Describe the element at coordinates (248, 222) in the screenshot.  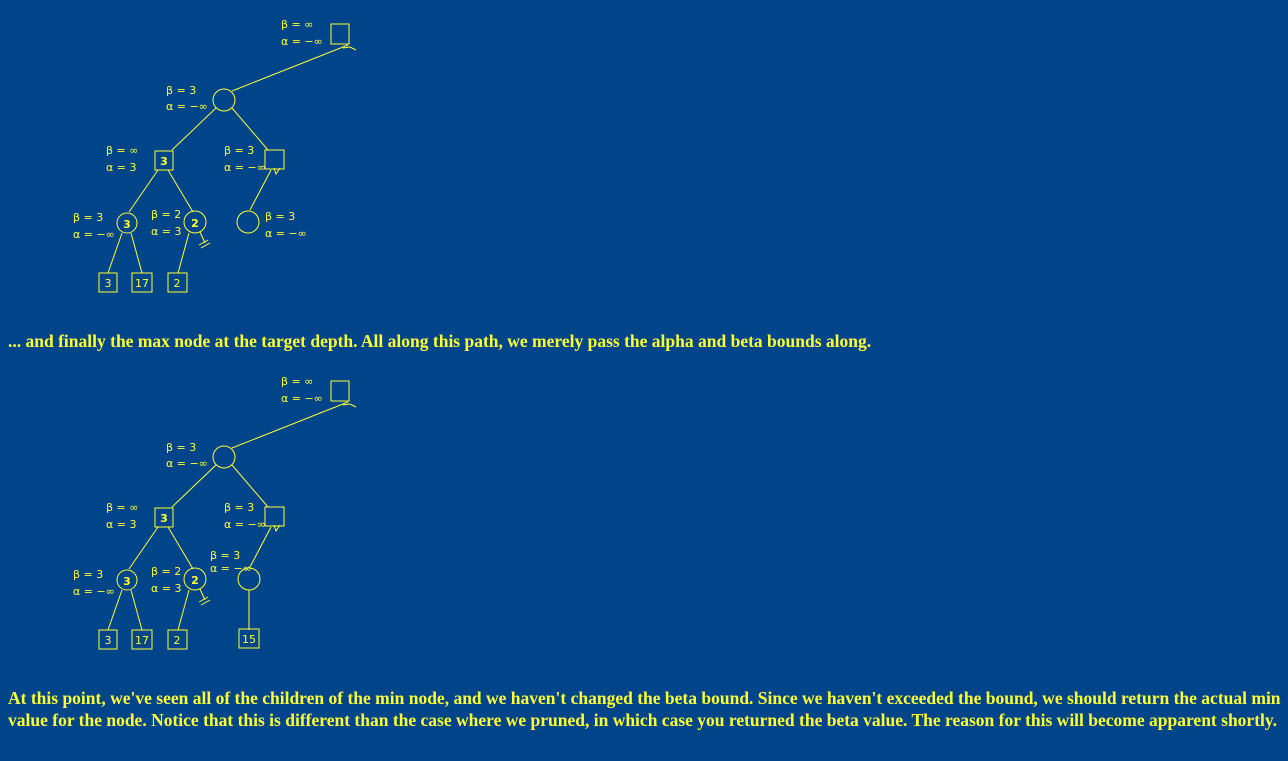
I see `min-node-right-left` at that location.